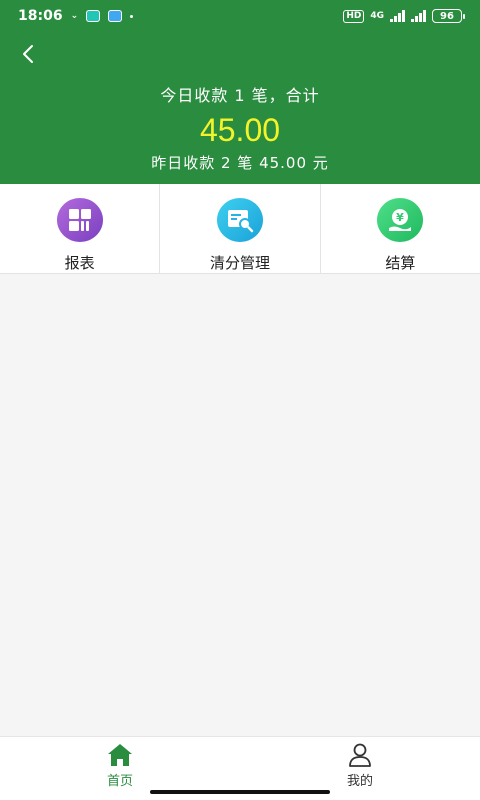 The width and height of the screenshot is (480, 800). Describe the element at coordinates (240, 792) in the screenshot. I see `home-indicator` at that location.